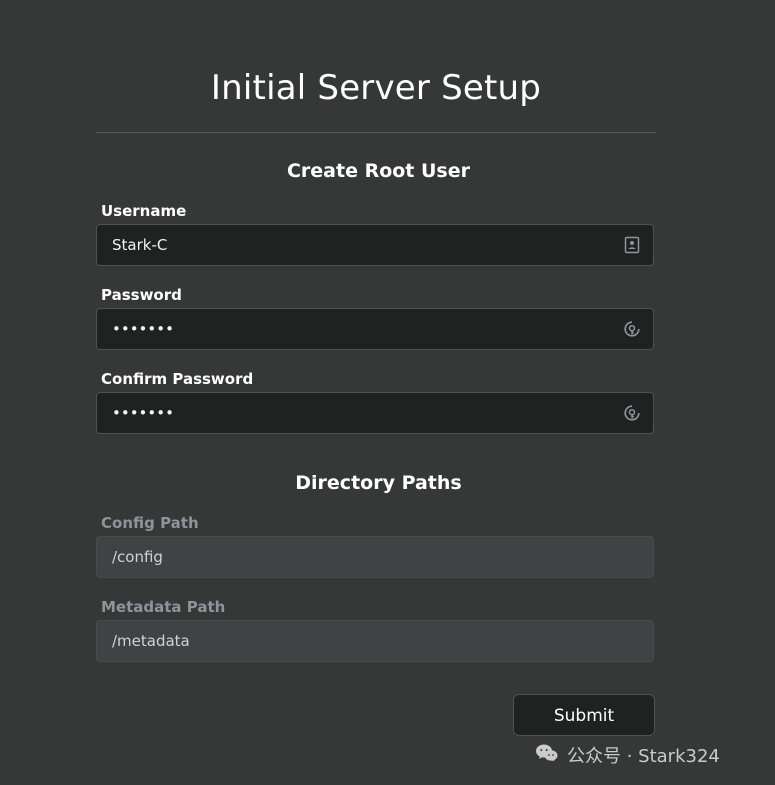 The height and width of the screenshot is (785, 775). I want to click on password-input, so click(375, 329).